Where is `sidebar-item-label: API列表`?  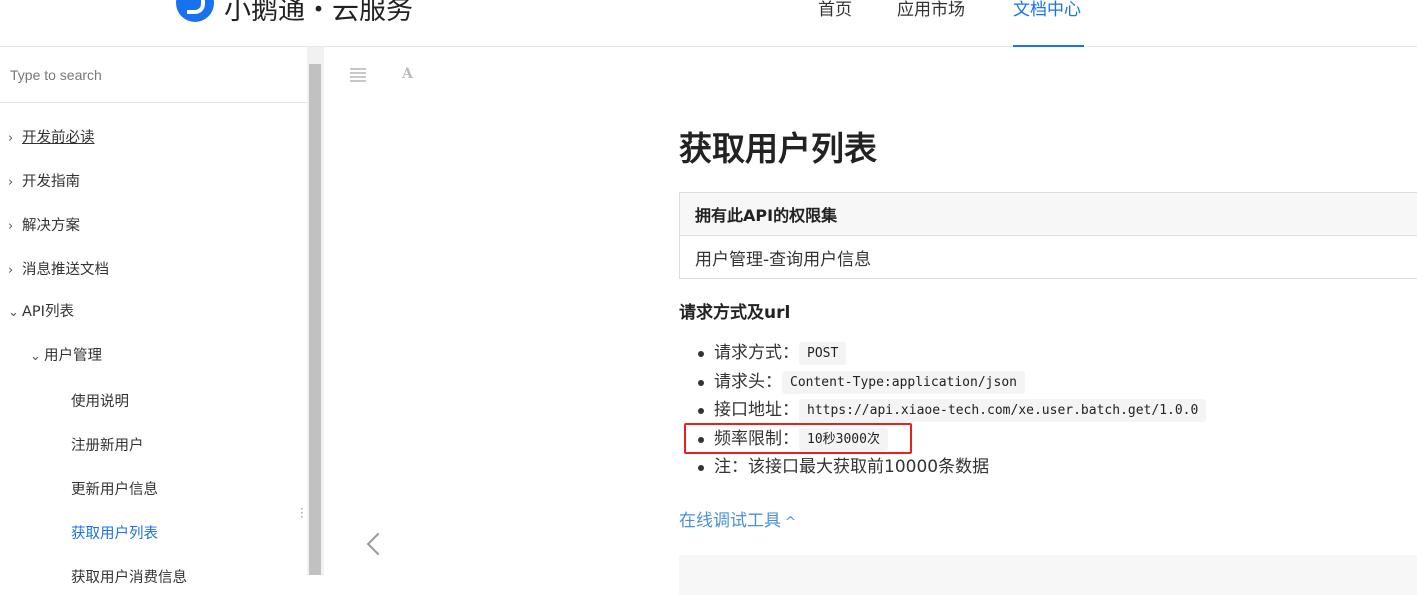
sidebar-item-label: API列表 is located at coordinates (48, 312).